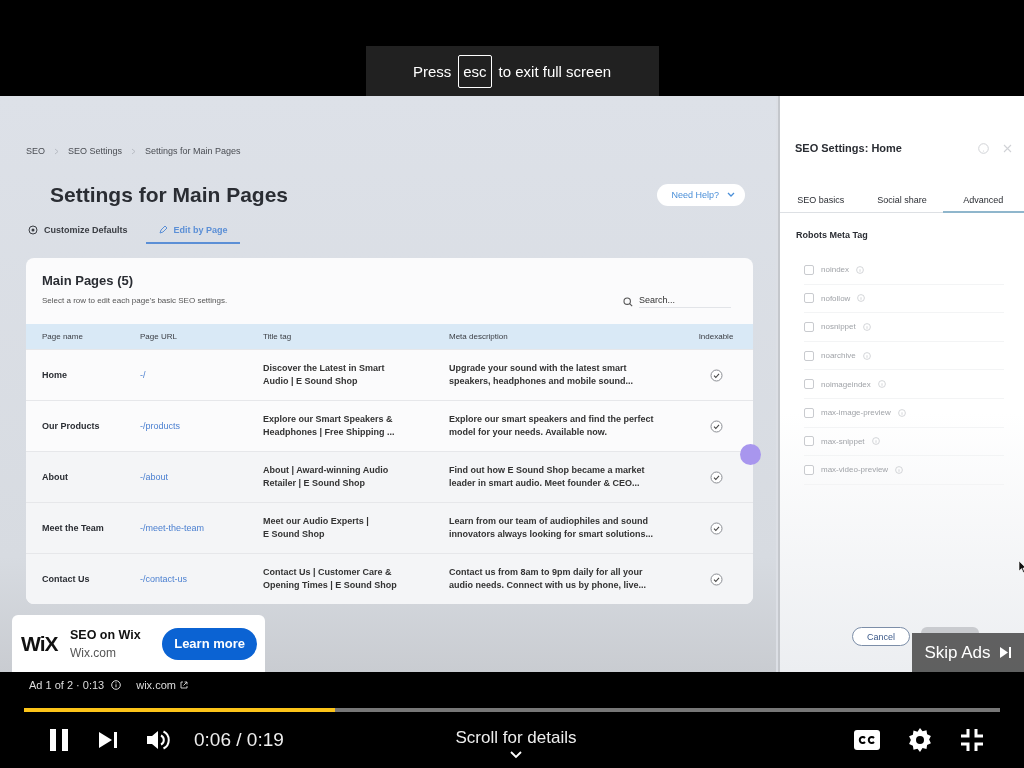  I want to click on help-button: Need Help?, so click(701, 195).